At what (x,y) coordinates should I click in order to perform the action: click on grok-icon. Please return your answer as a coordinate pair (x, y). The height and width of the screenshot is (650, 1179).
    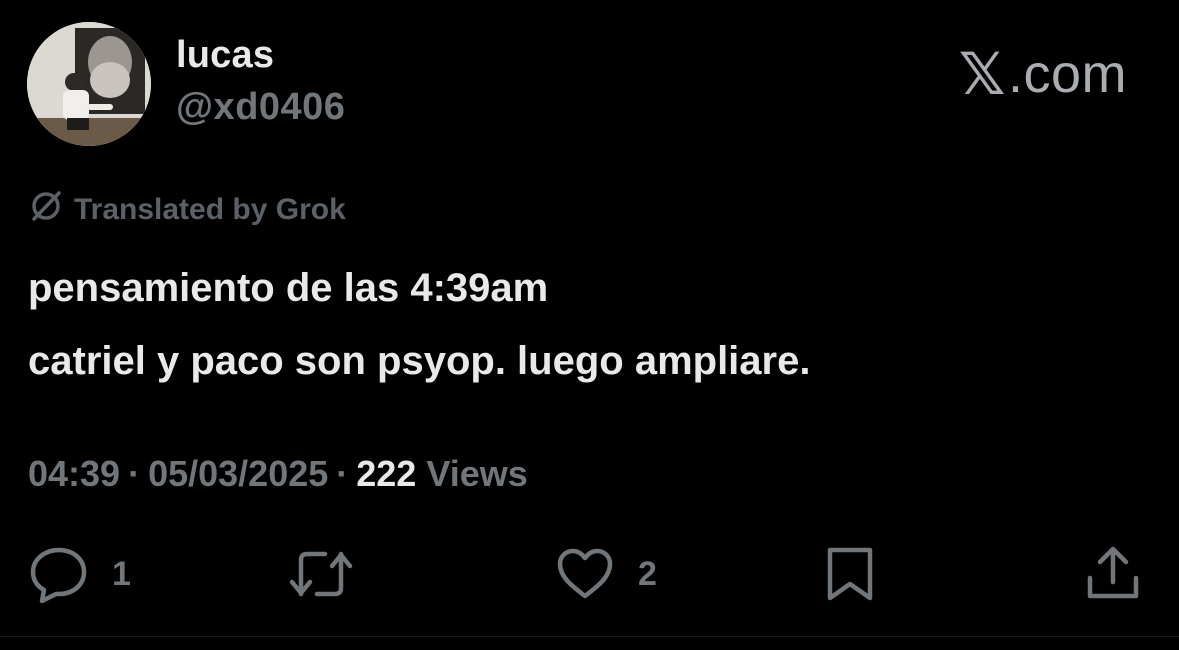
    Looking at the image, I should click on (46, 210).